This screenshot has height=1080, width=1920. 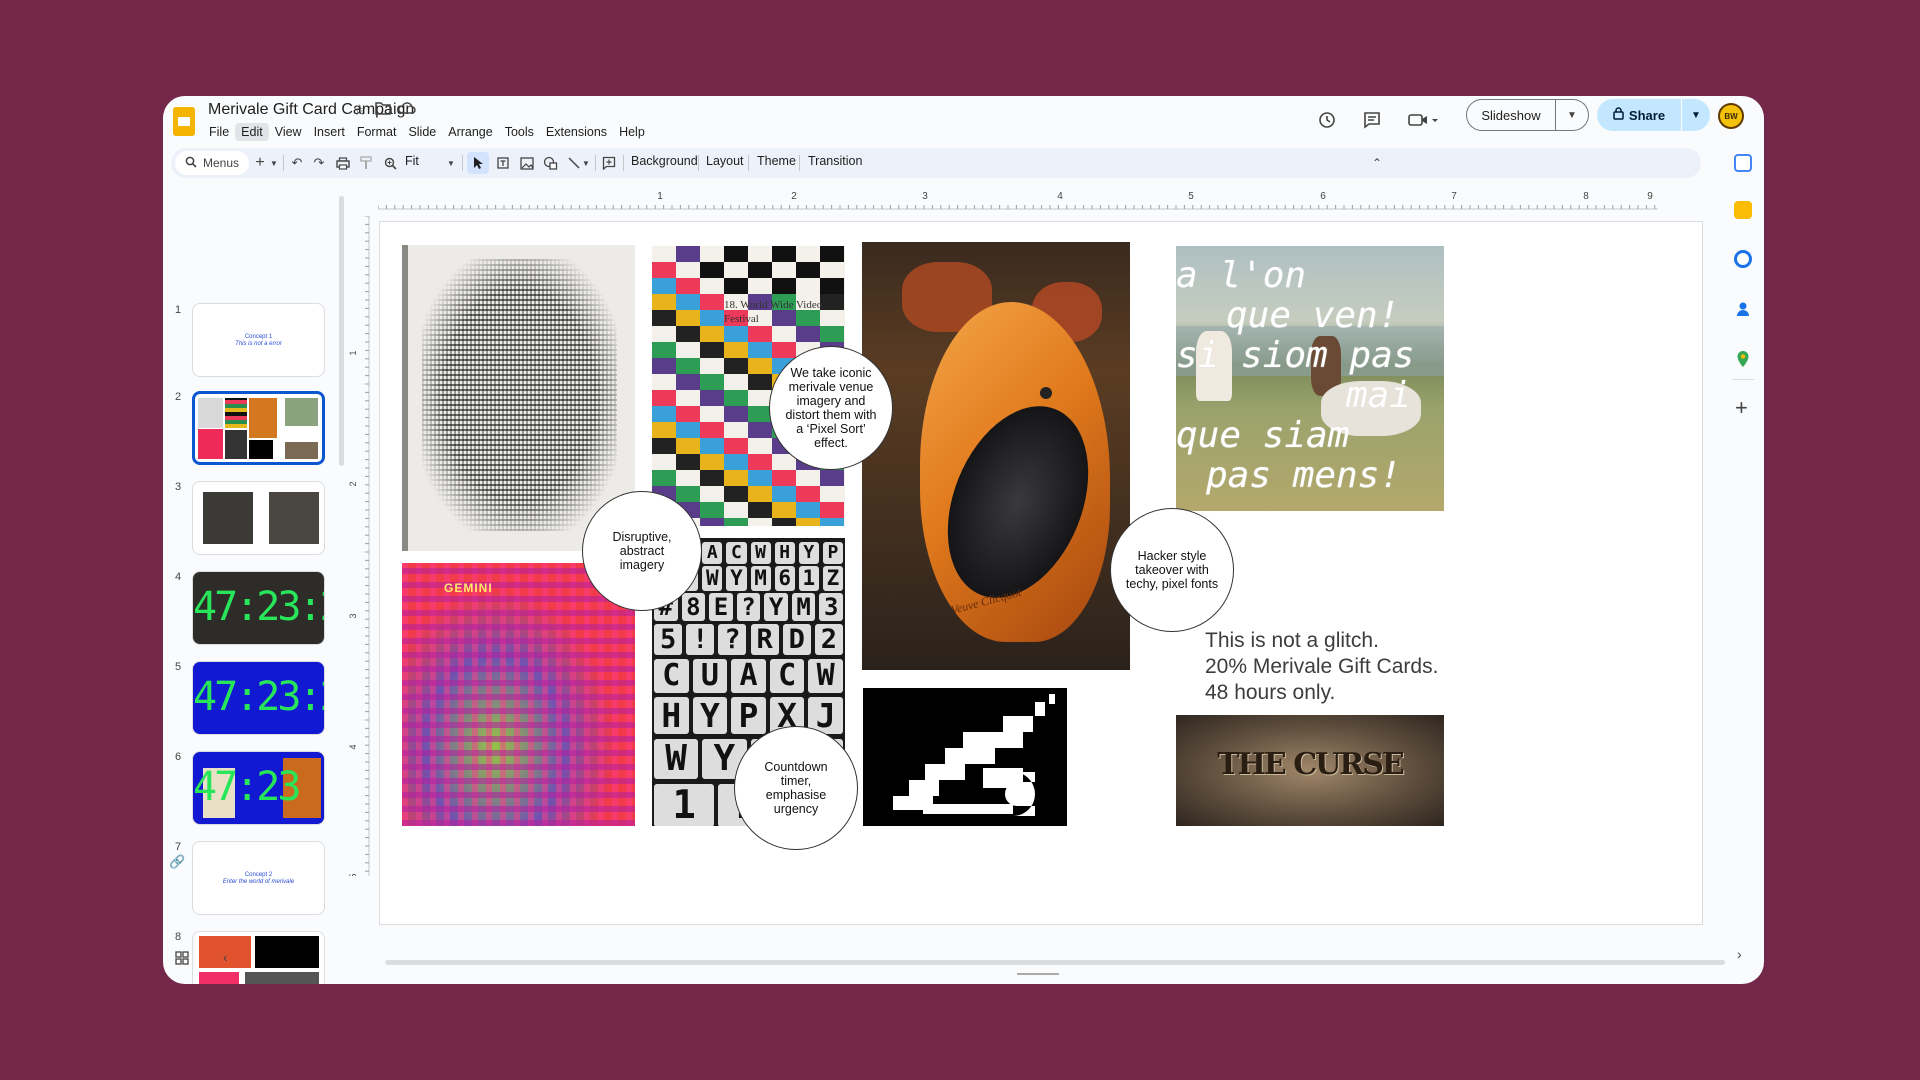 I want to click on share-dropdown: ▼, so click(x=1696, y=115).